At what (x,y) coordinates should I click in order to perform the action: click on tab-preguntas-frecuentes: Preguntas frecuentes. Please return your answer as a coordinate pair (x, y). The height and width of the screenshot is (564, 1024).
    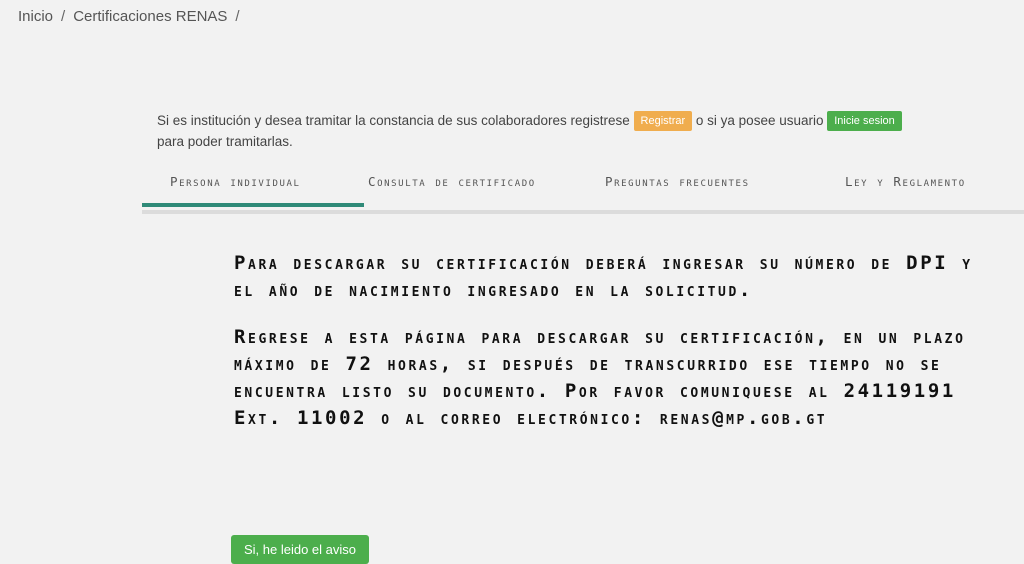
    Looking at the image, I should click on (677, 181).